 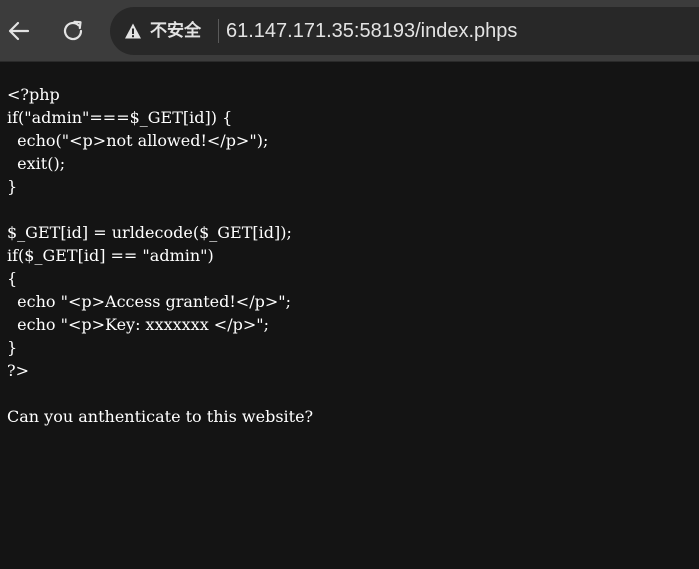 What do you see at coordinates (18, 370) in the screenshot?
I see `code-line: ?>` at bounding box center [18, 370].